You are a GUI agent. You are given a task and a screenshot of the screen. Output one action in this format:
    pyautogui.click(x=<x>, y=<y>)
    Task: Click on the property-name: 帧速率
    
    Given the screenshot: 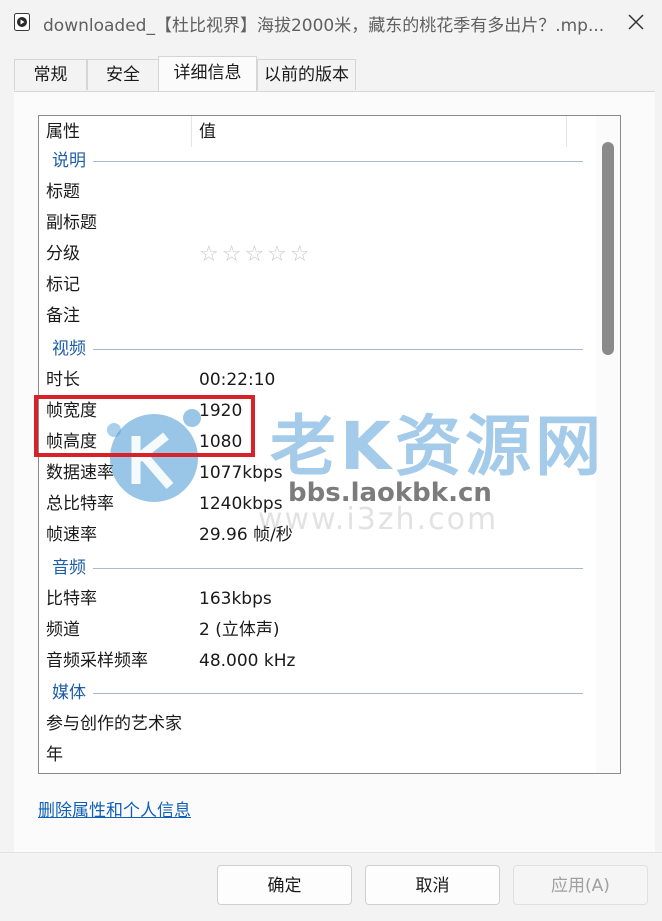 What is the action you would take?
    pyautogui.click(x=71, y=535)
    